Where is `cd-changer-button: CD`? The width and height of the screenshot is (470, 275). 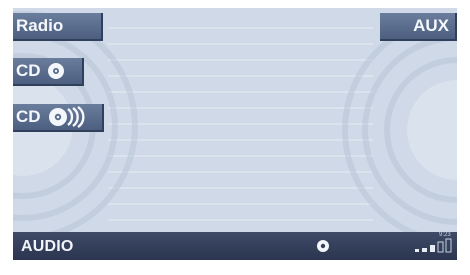 cd-changer-button: CD is located at coordinates (58, 118).